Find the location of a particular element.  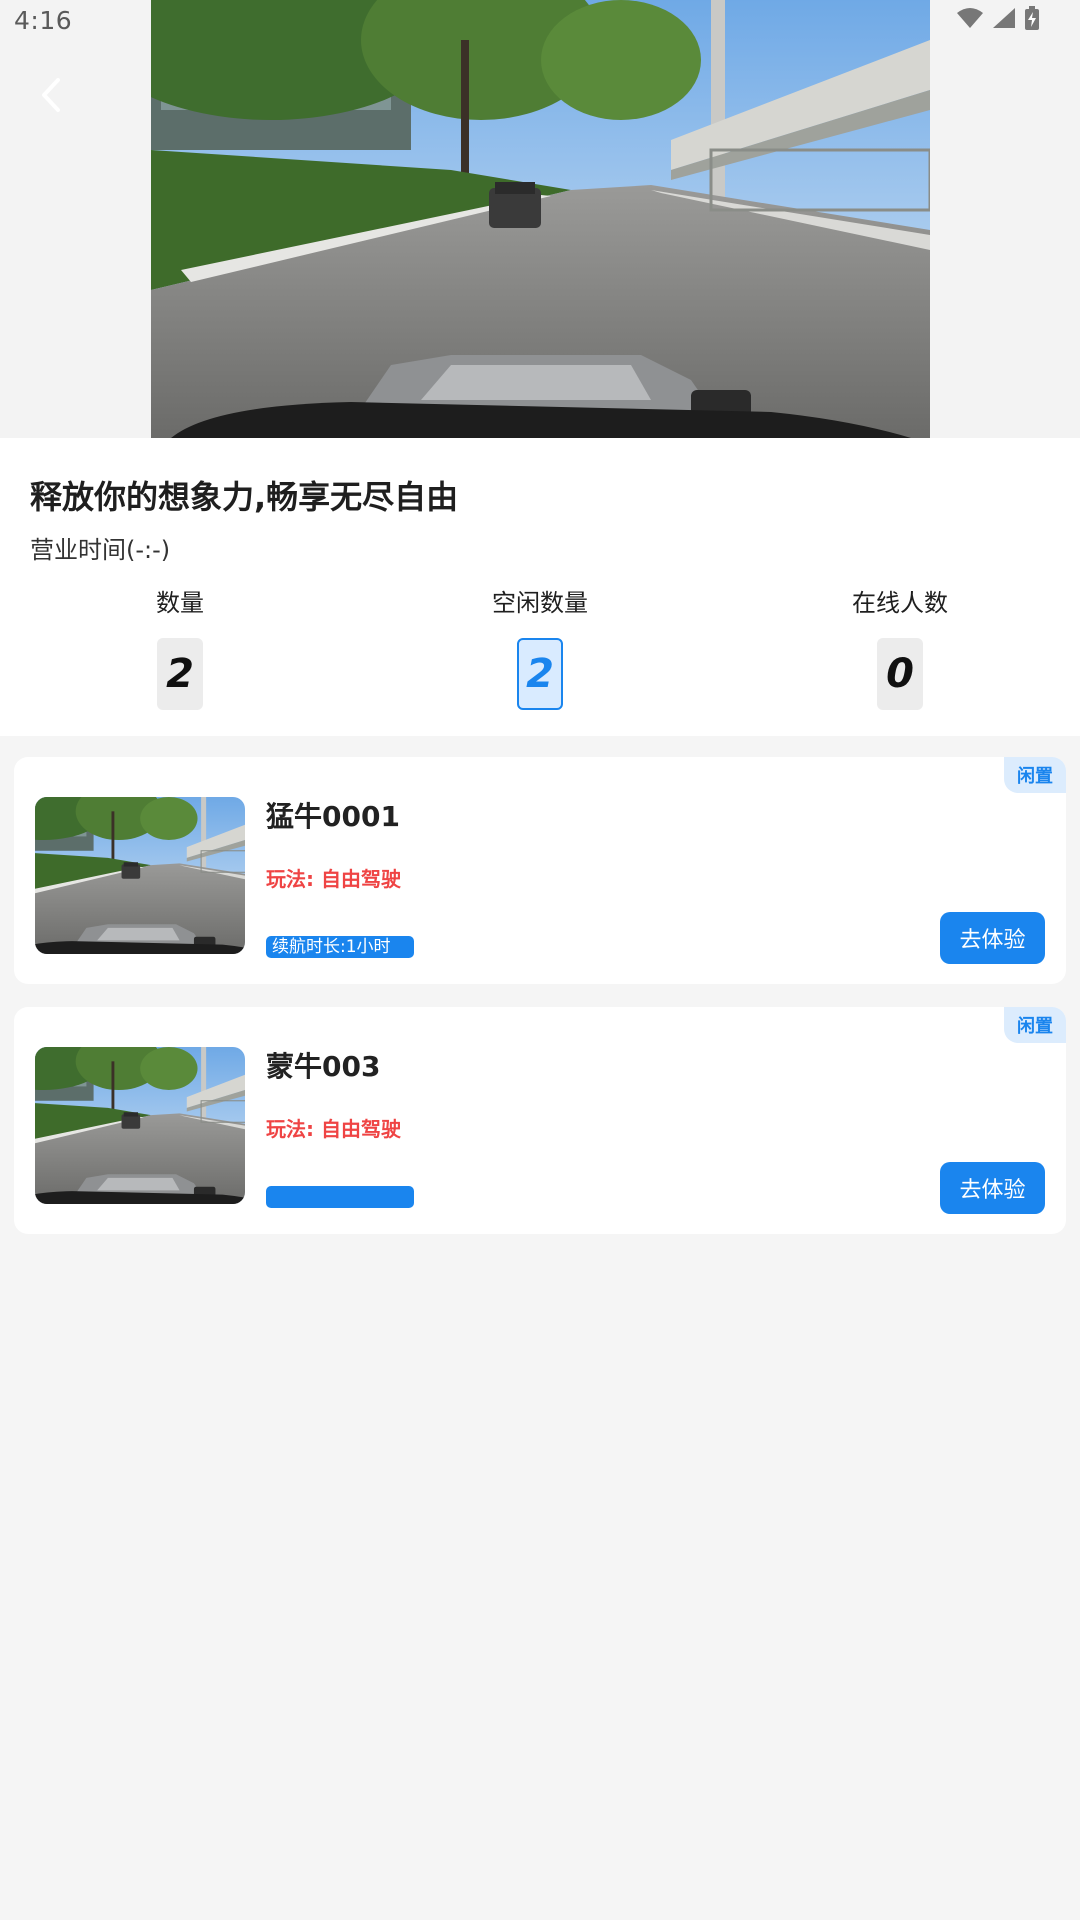

status-icons is located at coordinates (998, 18).